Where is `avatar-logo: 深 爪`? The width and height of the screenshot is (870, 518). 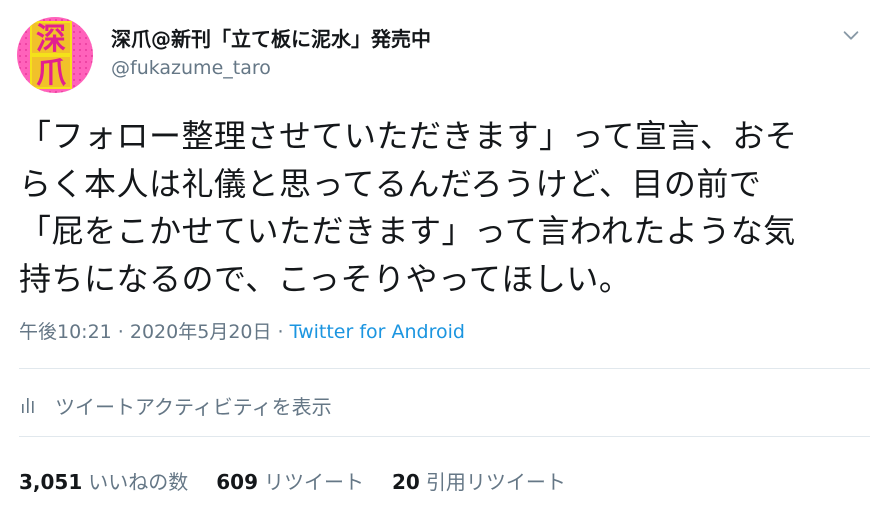
avatar-logo: 深 爪 is located at coordinates (51, 55).